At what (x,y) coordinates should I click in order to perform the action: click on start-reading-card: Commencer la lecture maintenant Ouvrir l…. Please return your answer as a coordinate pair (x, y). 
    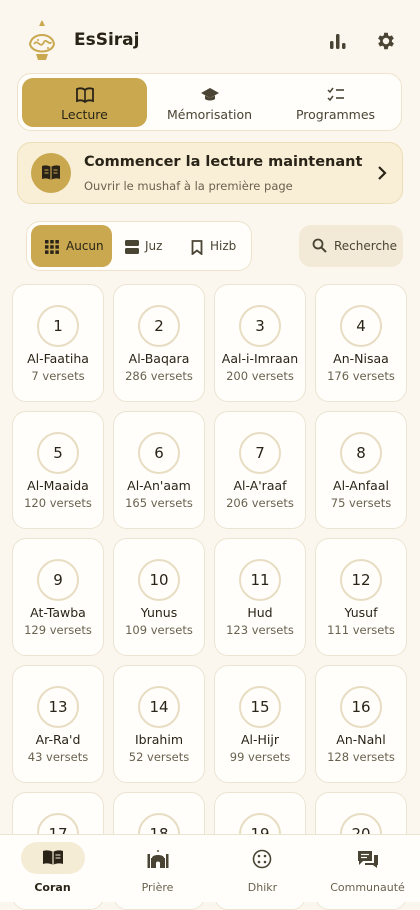
    Looking at the image, I should click on (210, 173).